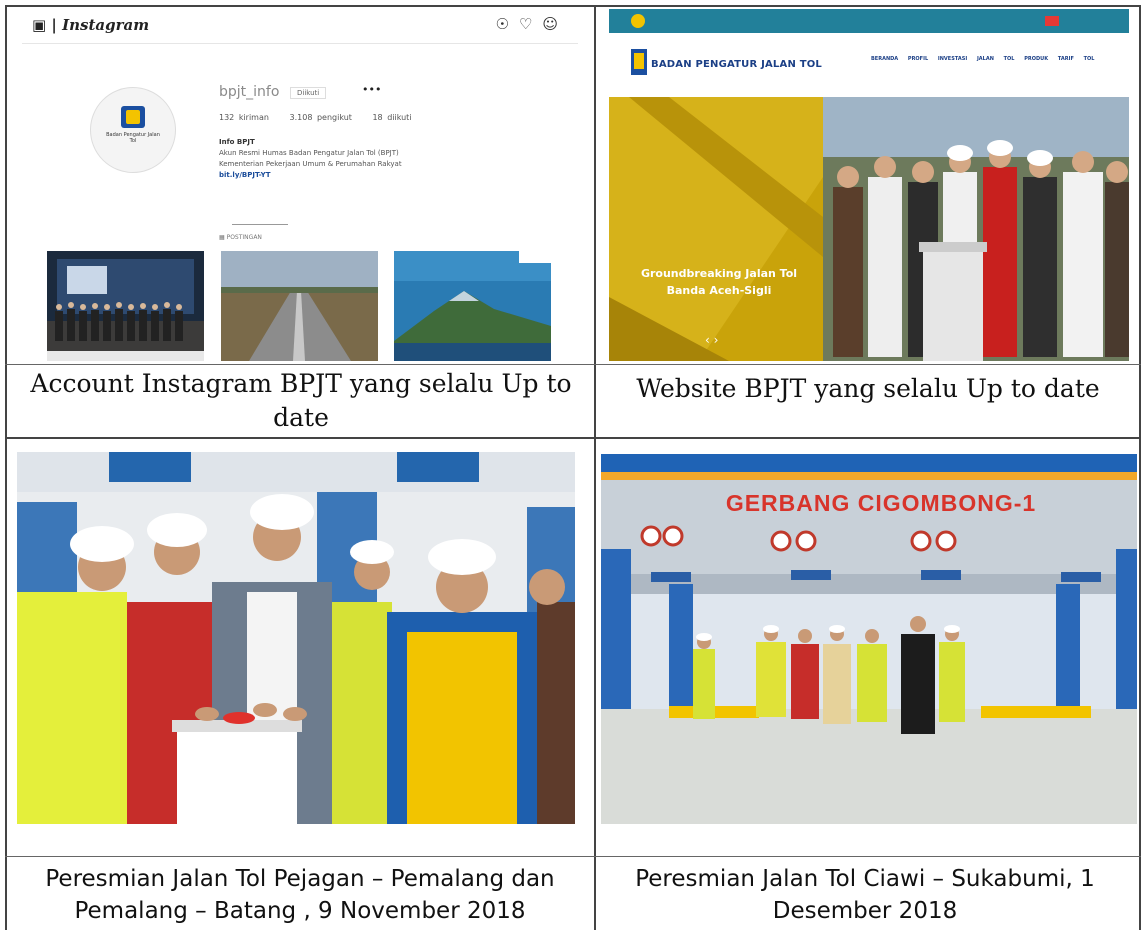 Image resolution: width=1143 pixels, height=930 pixels. What do you see at coordinates (1036, 59) in the screenshot?
I see `nav-item-produk: PRODUK` at bounding box center [1036, 59].